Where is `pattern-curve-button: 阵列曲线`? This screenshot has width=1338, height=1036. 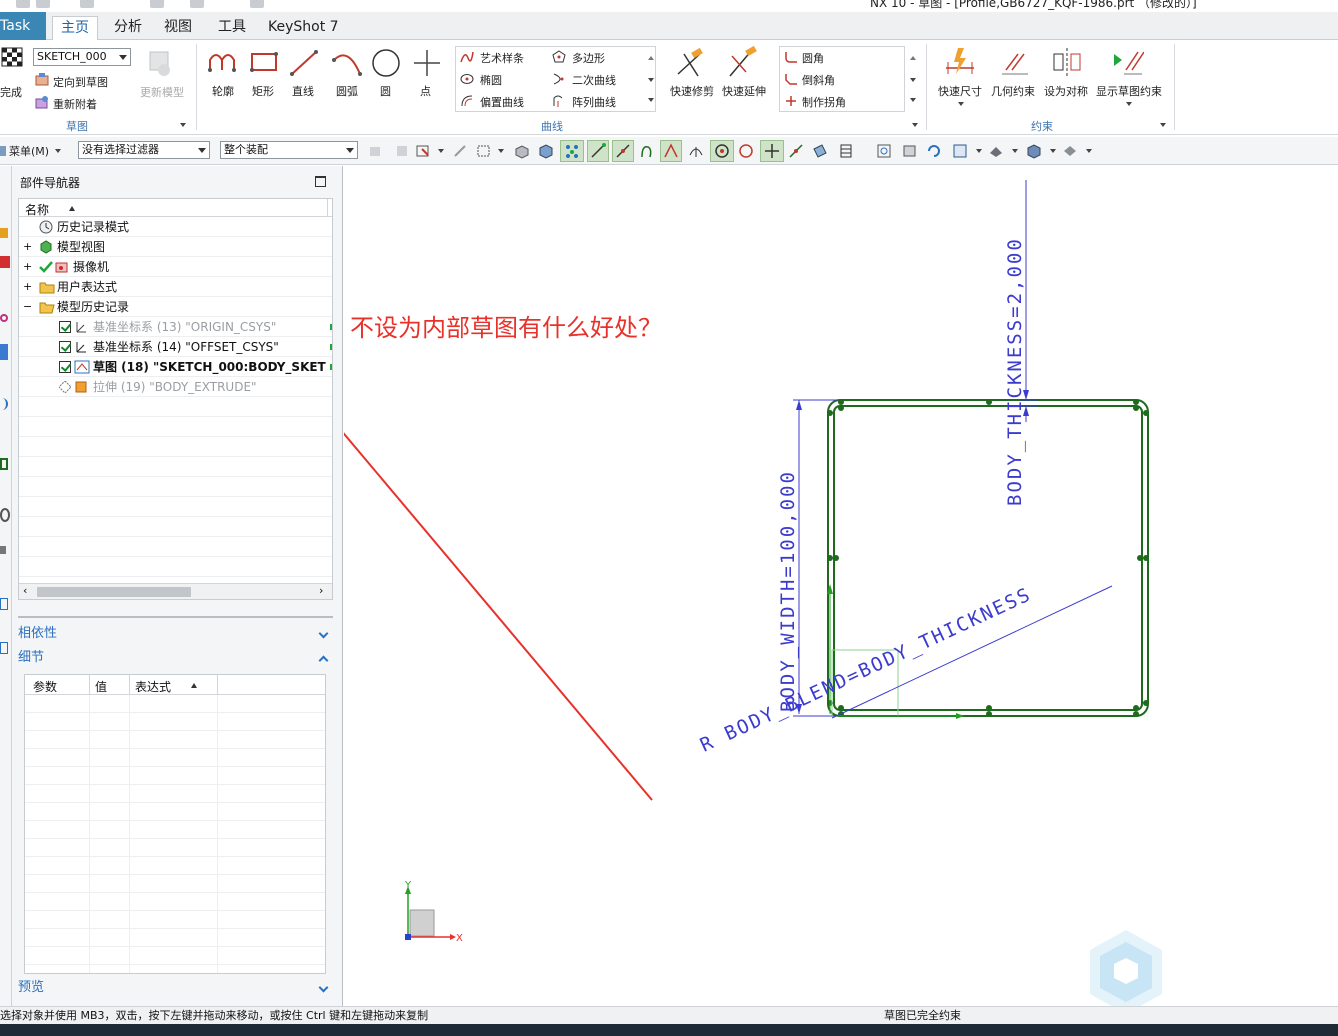
pattern-curve-button: 阵列曲线 is located at coordinates (594, 102).